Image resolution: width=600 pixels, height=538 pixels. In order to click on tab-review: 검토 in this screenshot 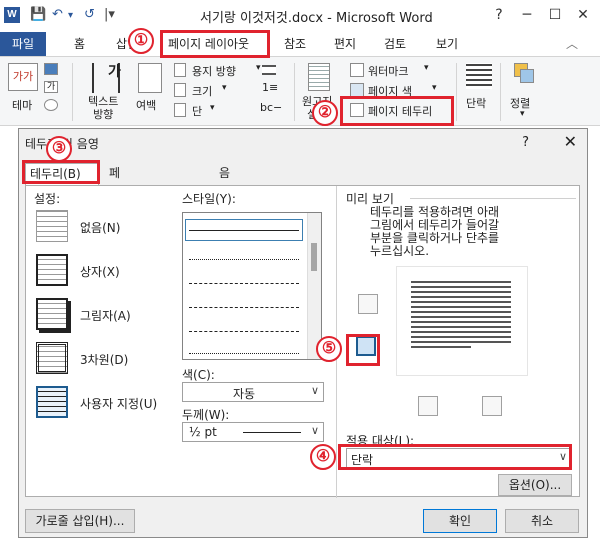, I will do `click(395, 44)`.